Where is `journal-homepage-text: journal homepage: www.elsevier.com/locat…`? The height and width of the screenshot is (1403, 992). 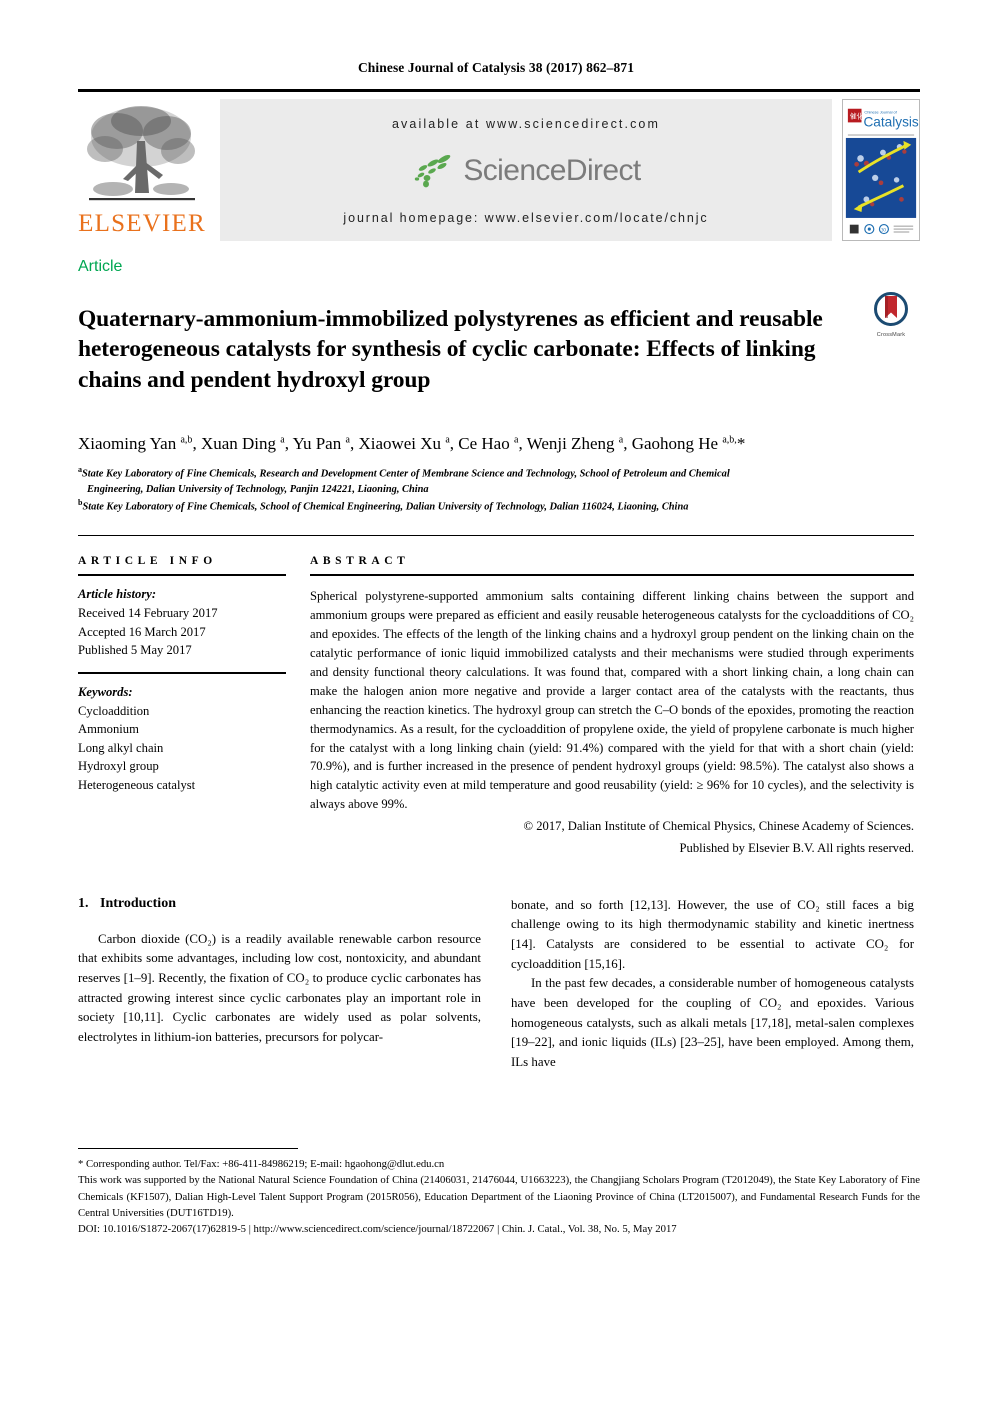 journal-homepage-text: journal homepage: www.elsevier.com/locat… is located at coordinates (526, 218).